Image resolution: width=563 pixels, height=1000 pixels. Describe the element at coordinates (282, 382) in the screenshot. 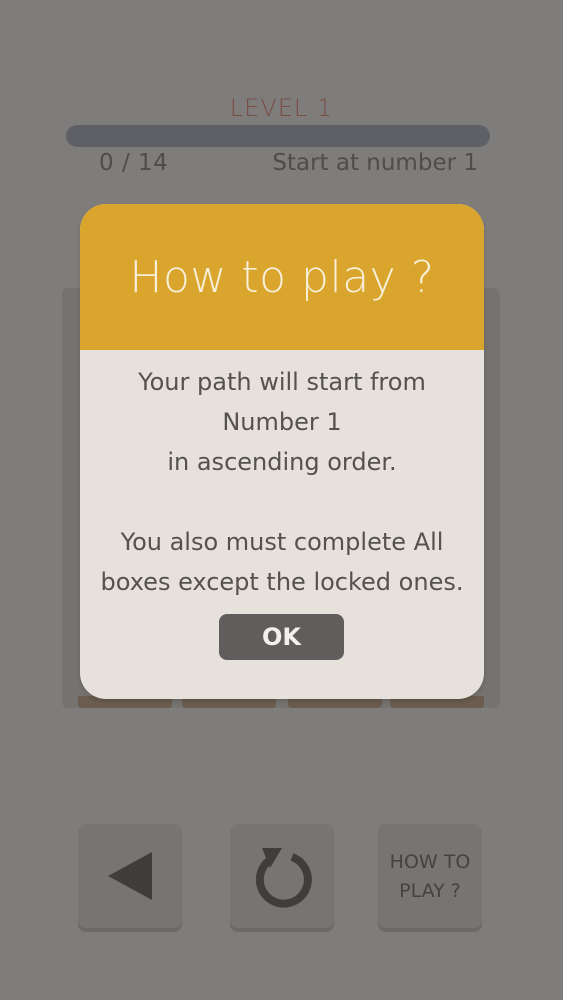

I see `instruction-line: Your path will start from` at that location.